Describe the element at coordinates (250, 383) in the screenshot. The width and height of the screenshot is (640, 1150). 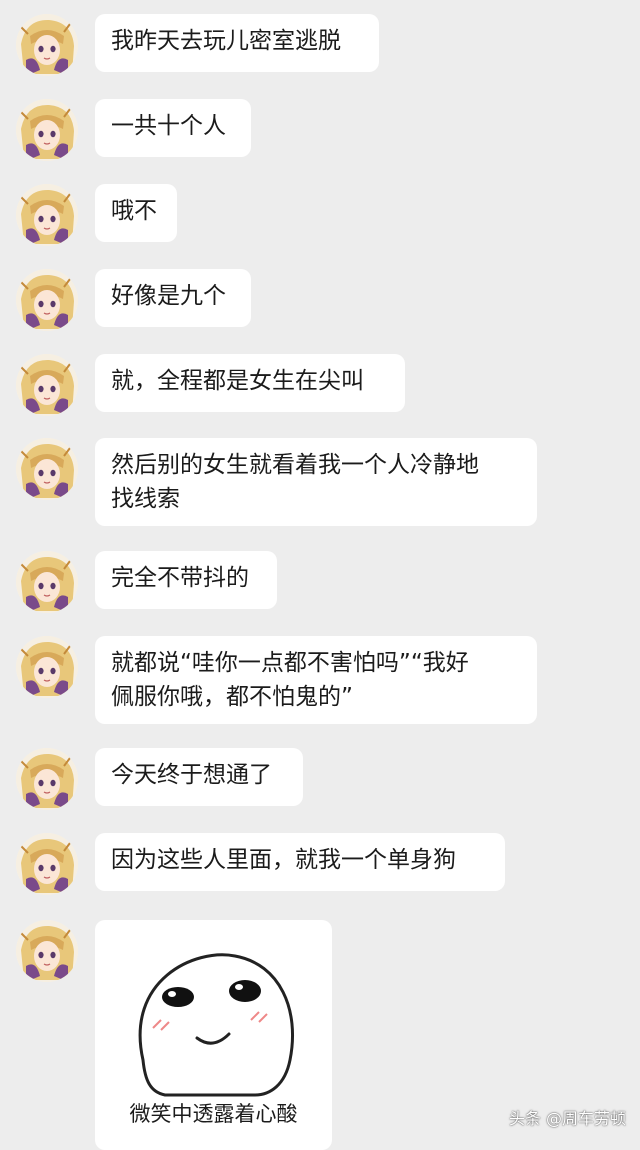
I see `message-bubble: 就，全程都是女生在尖叫` at that location.